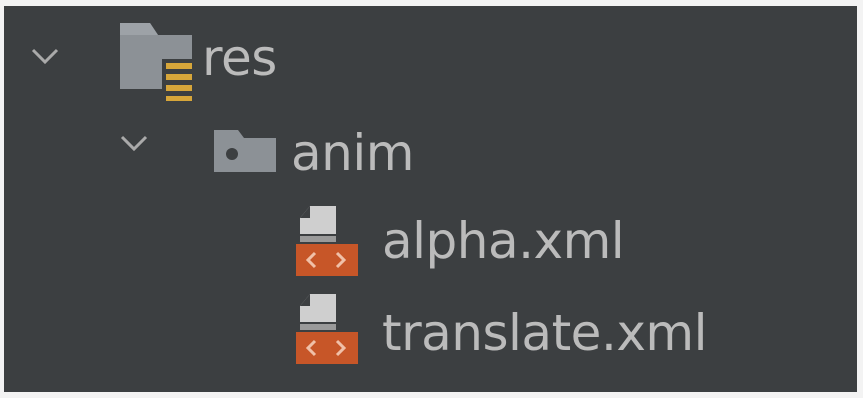 Image resolution: width=863 pixels, height=398 pixels. Describe the element at coordinates (545, 333) in the screenshot. I see `tree-item-label: translate.xml` at that location.